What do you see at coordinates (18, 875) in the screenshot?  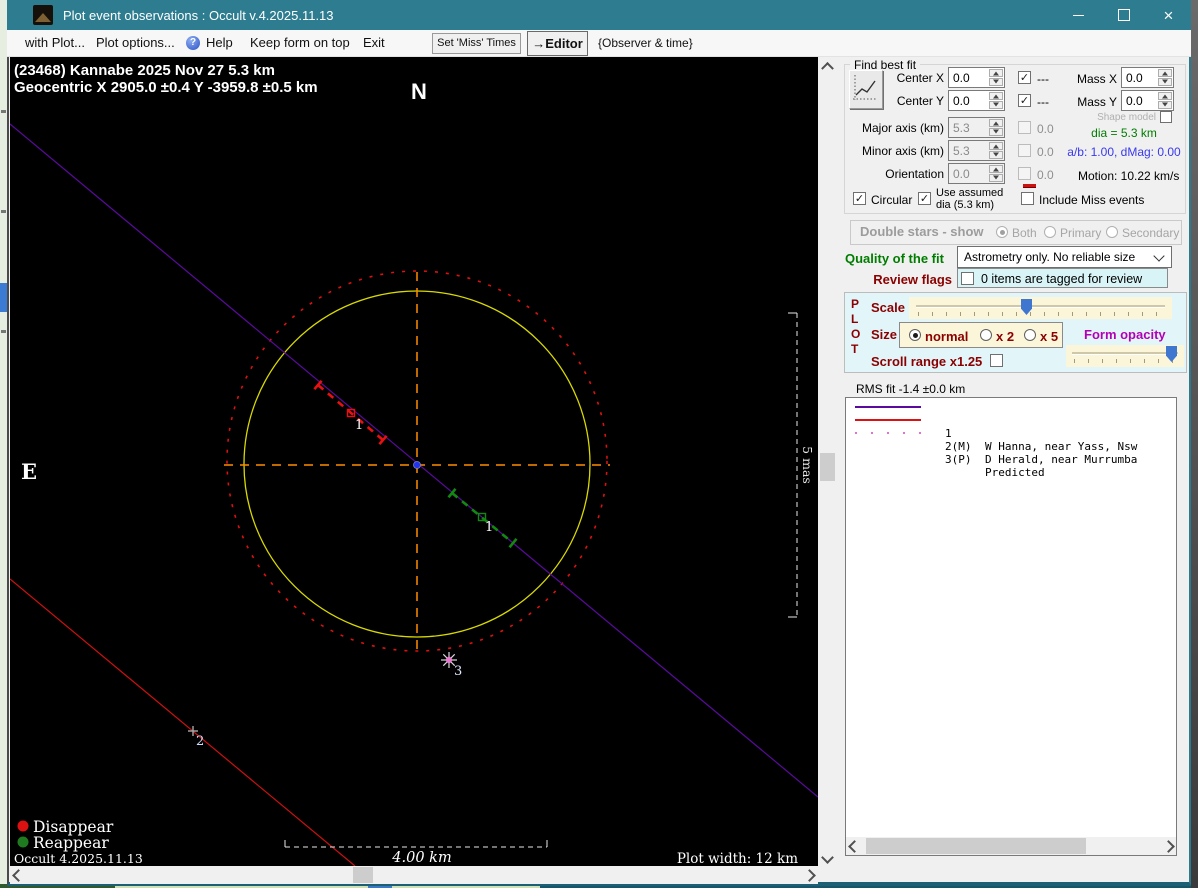 I see `scroll-left-button` at bounding box center [18, 875].